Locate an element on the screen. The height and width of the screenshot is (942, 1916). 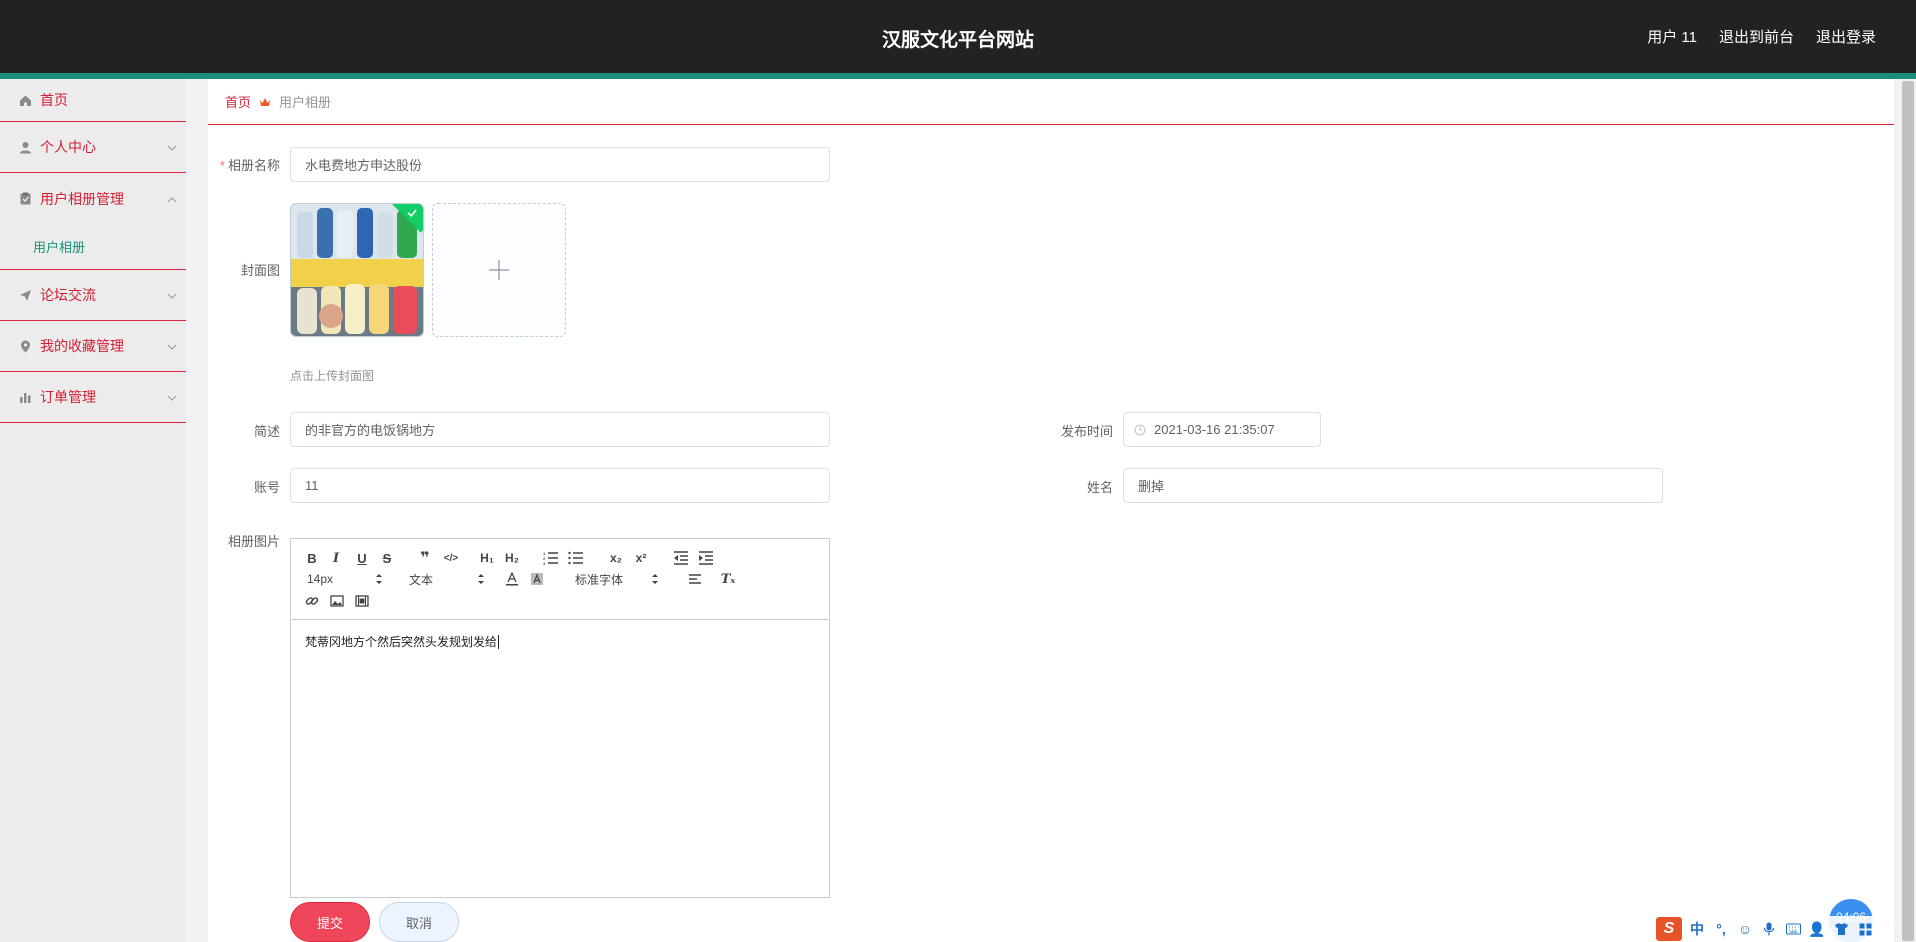
svg-text: 3 is located at coordinates (544, 563).